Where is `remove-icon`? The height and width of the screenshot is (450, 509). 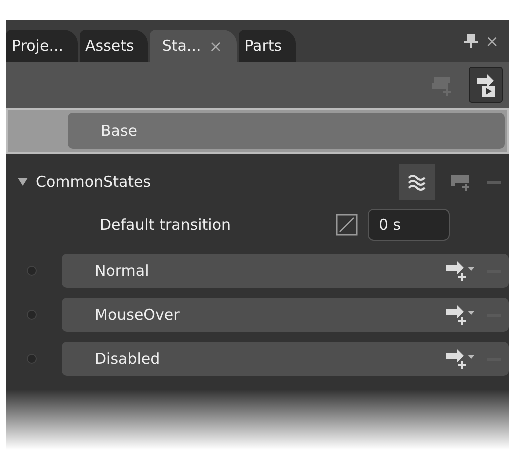
remove-icon is located at coordinates (494, 182).